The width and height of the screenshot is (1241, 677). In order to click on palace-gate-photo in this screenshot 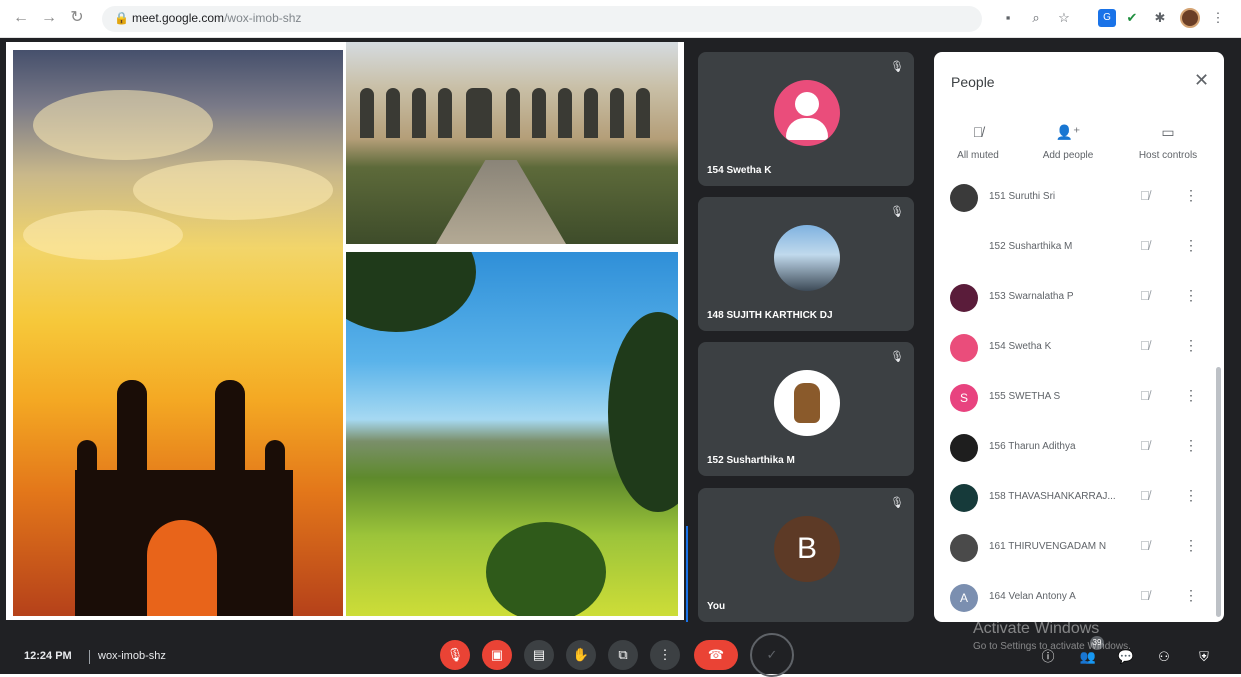, I will do `click(512, 143)`.